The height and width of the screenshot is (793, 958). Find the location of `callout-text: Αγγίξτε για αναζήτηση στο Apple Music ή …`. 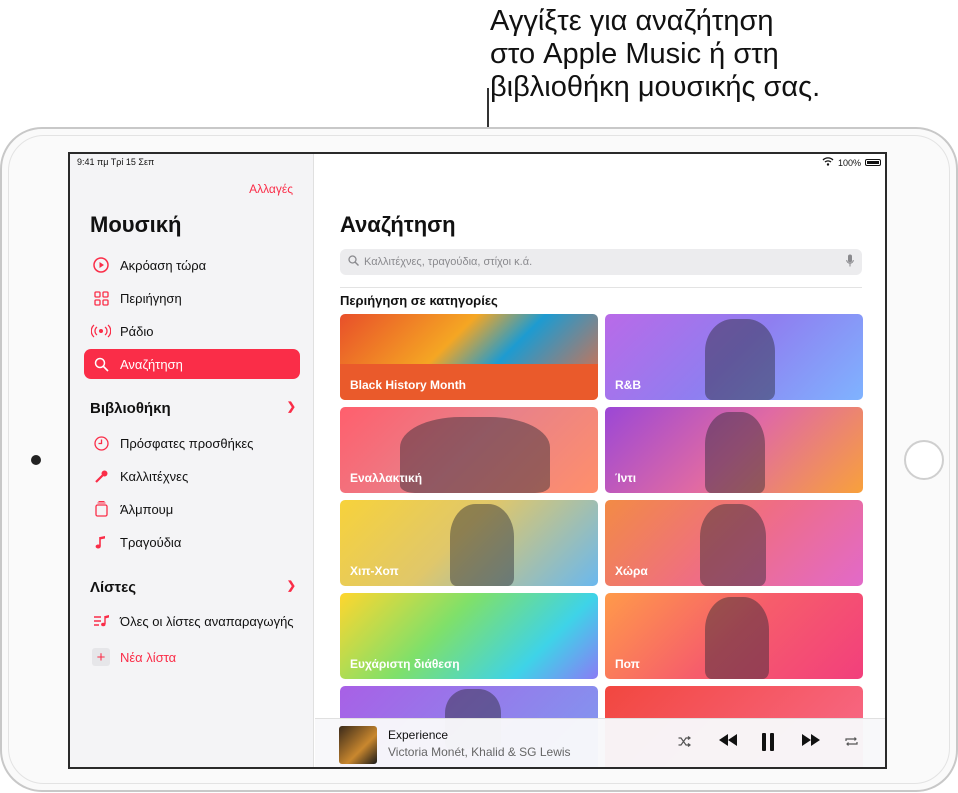

callout-text: Αγγίξτε για αναζήτηση στο Apple Music ή … is located at coordinates (710, 54).